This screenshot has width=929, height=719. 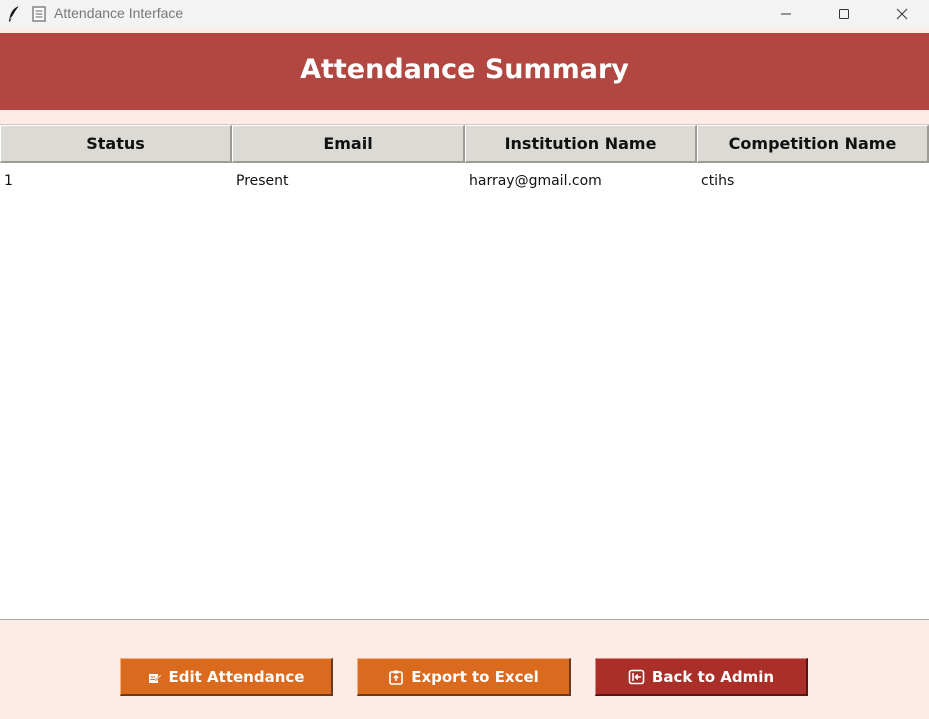 What do you see at coordinates (475, 676) in the screenshot?
I see `export-to-excel-label: Export to Excel` at bounding box center [475, 676].